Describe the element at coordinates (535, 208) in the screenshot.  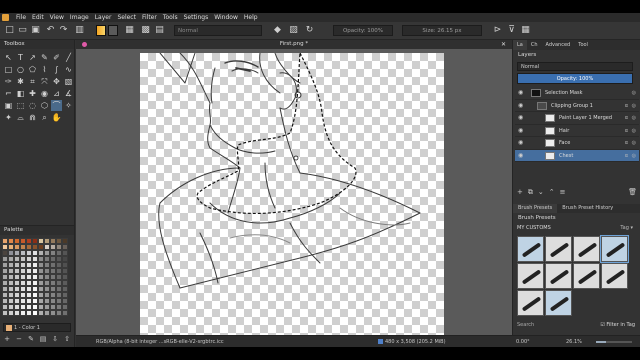
I see `tab-brush-presets: Brush Presets` at that location.